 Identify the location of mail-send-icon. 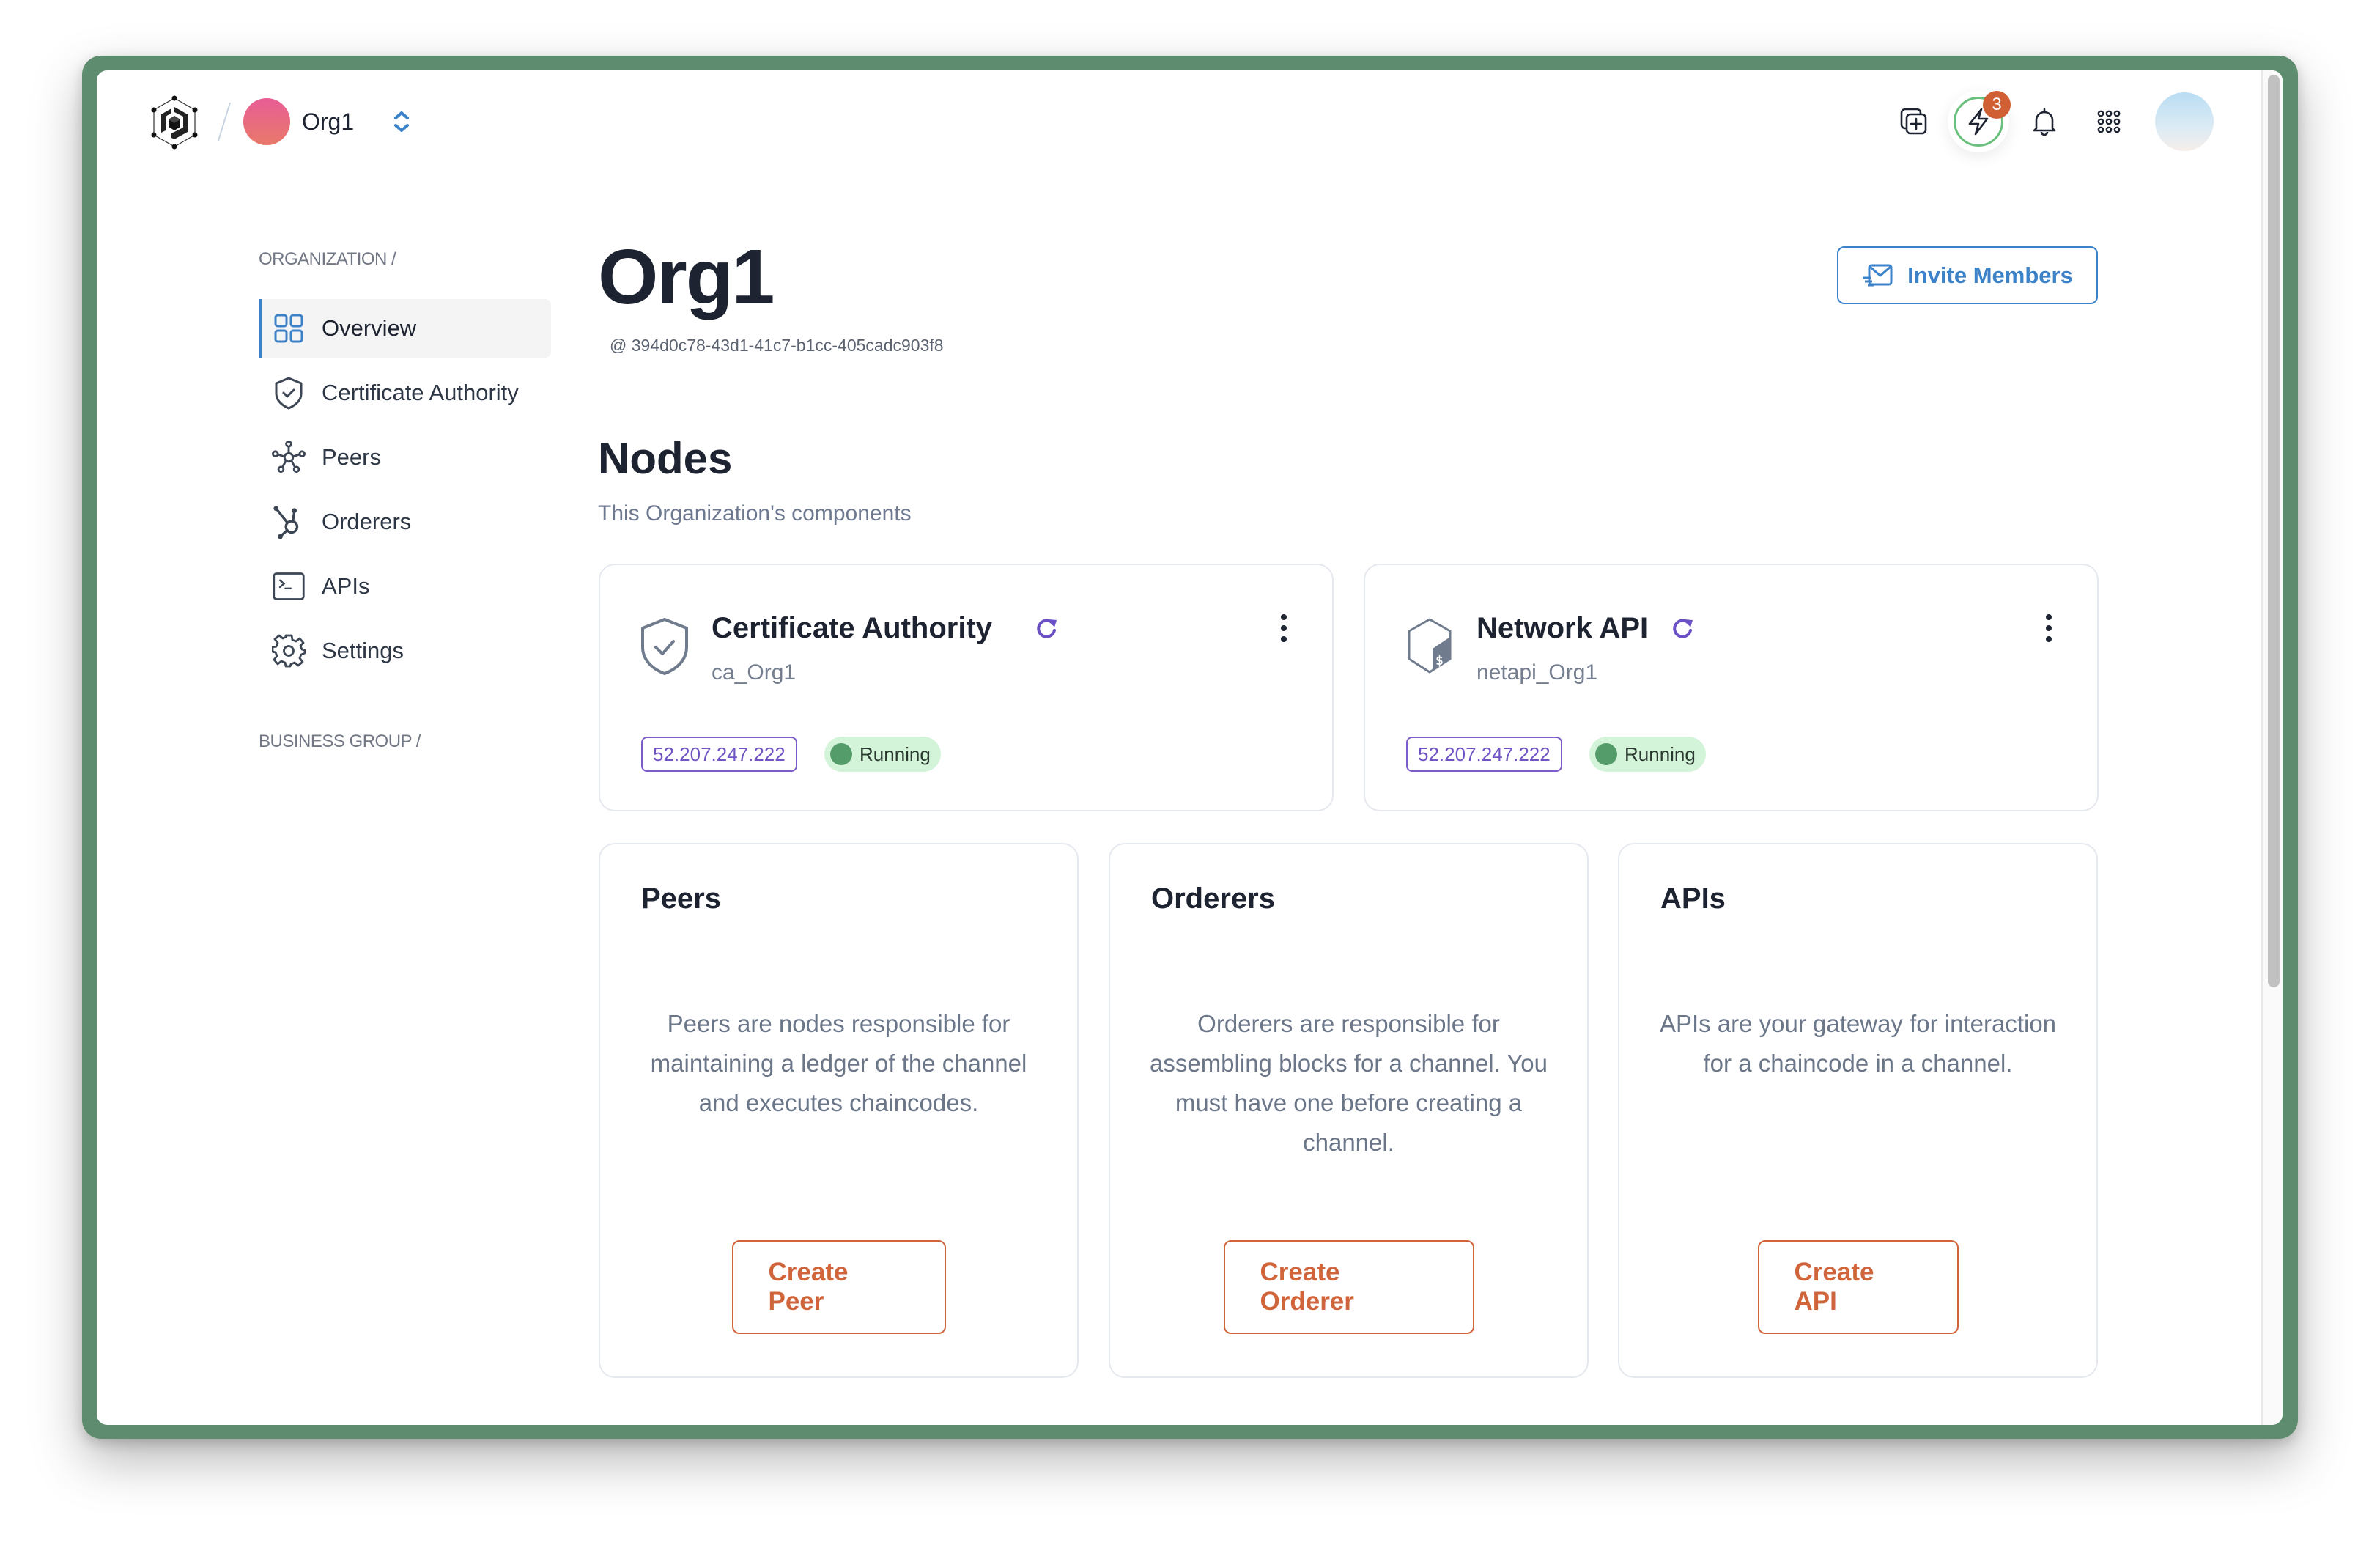
(1878, 275).